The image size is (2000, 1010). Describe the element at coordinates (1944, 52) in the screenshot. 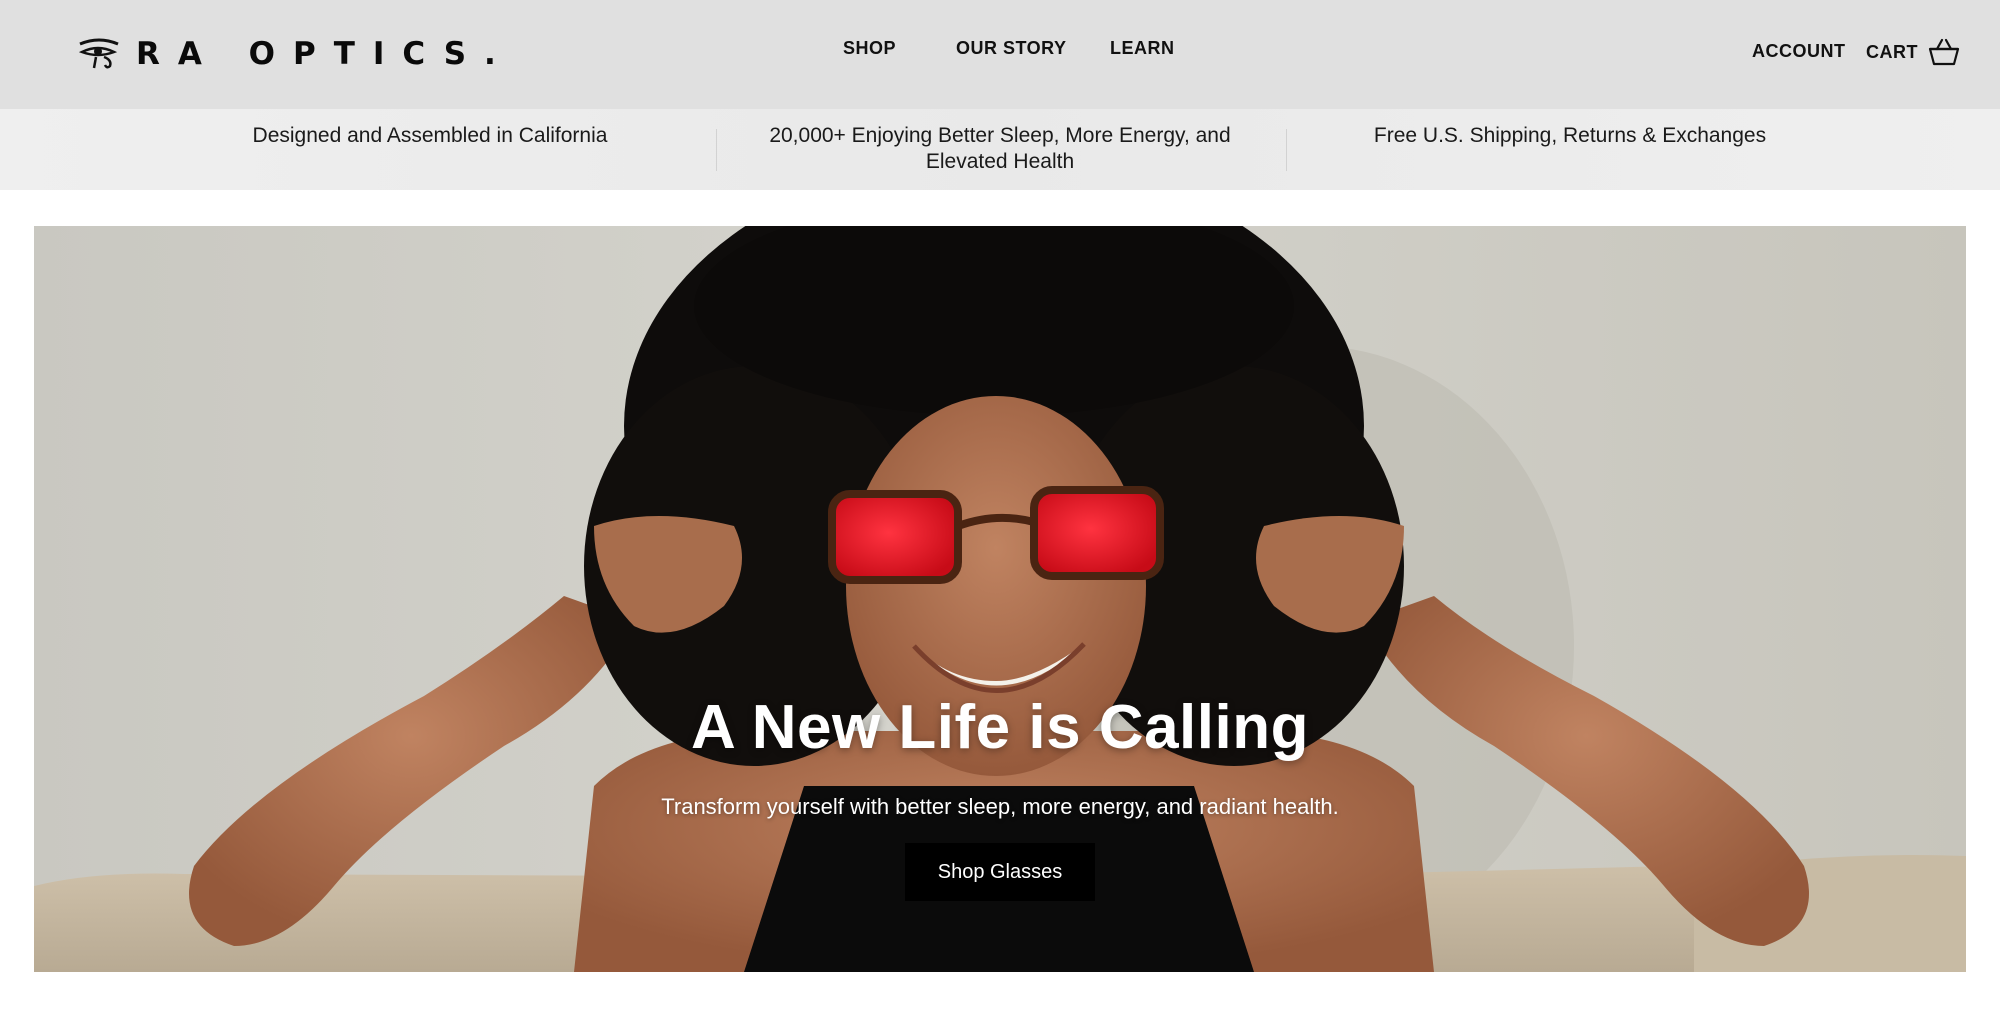

I see `basket-icon` at that location.